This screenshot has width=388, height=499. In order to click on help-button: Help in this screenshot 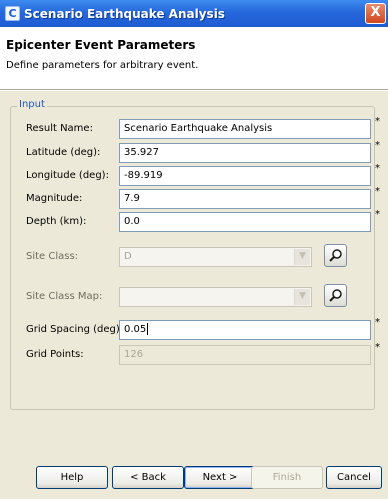, I will do `click(72, 477)`.